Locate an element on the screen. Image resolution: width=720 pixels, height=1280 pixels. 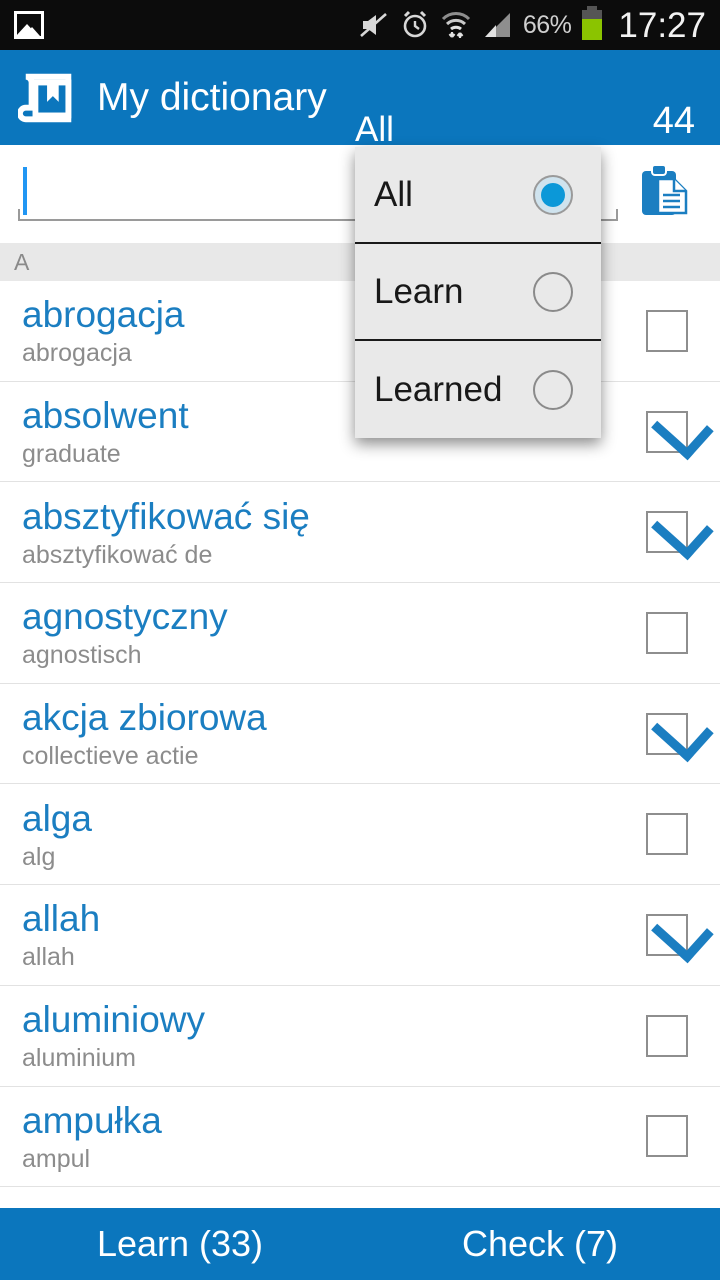
word-entry-texts: absztyfikować się absztyfikować de is located at coordinates (323, 532).